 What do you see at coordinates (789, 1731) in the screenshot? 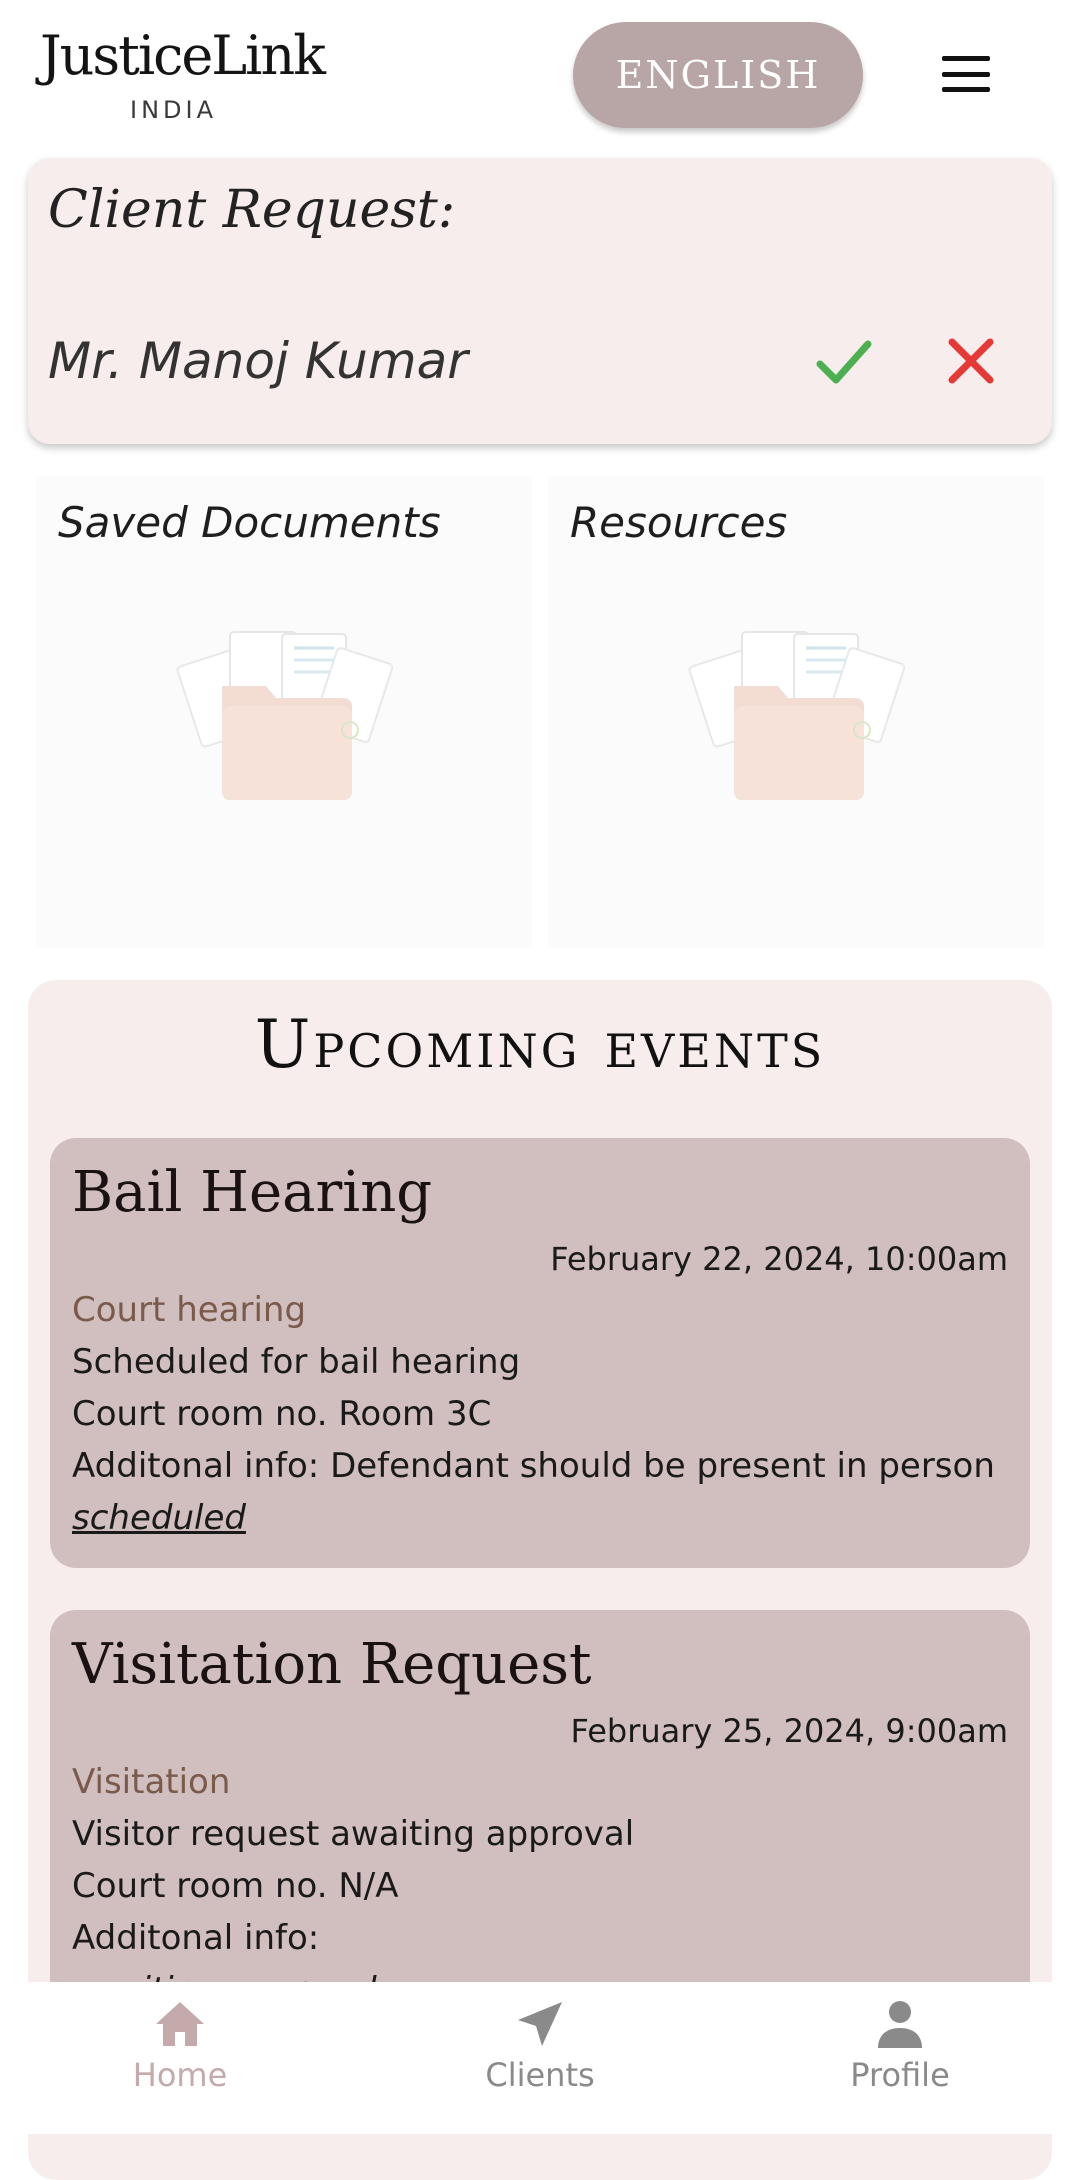
I see `event-date: February 25, 2024, 9:00am` at bounding box center [789, 1731].